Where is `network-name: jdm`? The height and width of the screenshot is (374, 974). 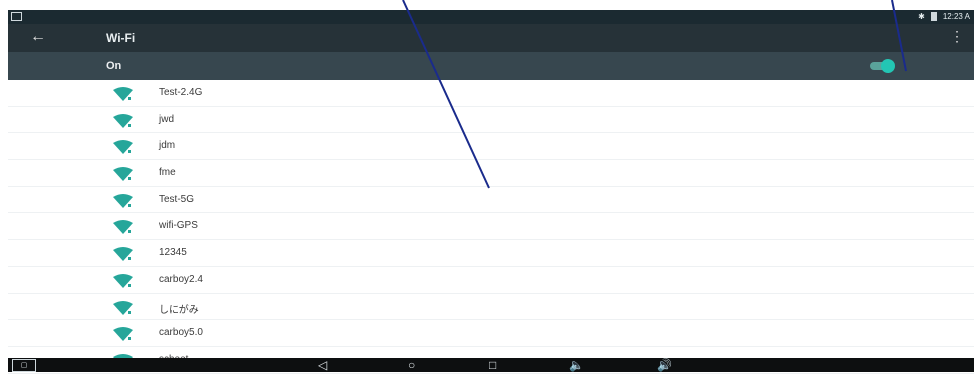 network-name: jdm is located at coordinates (167, 146).